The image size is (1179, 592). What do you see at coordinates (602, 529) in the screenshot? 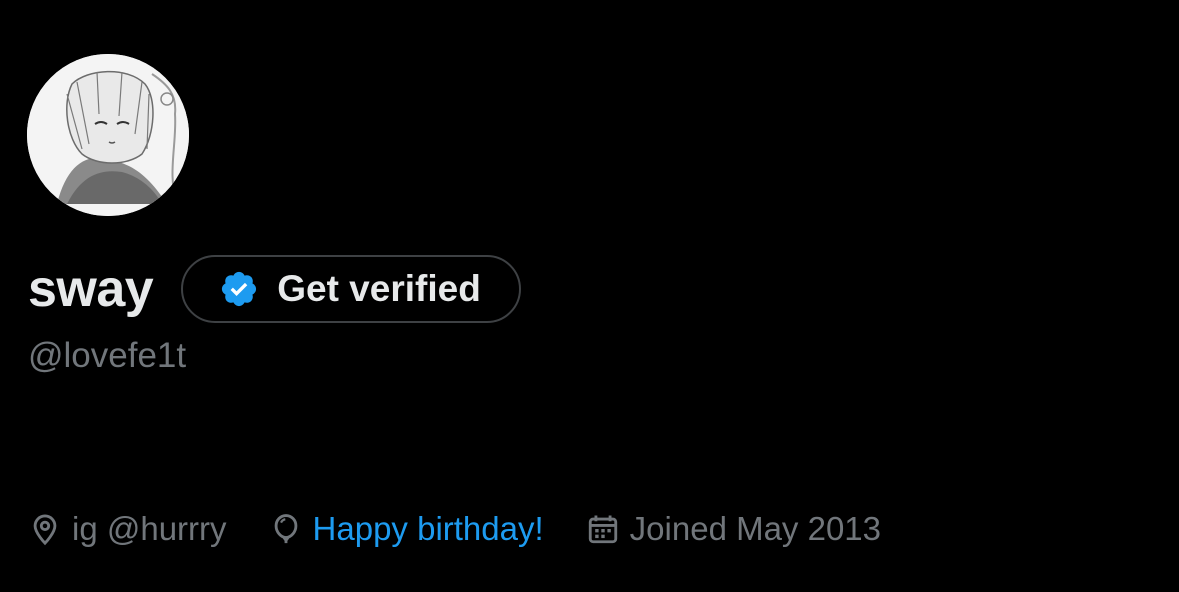
I see `calendar-icon` at bounding box center [602, 529].